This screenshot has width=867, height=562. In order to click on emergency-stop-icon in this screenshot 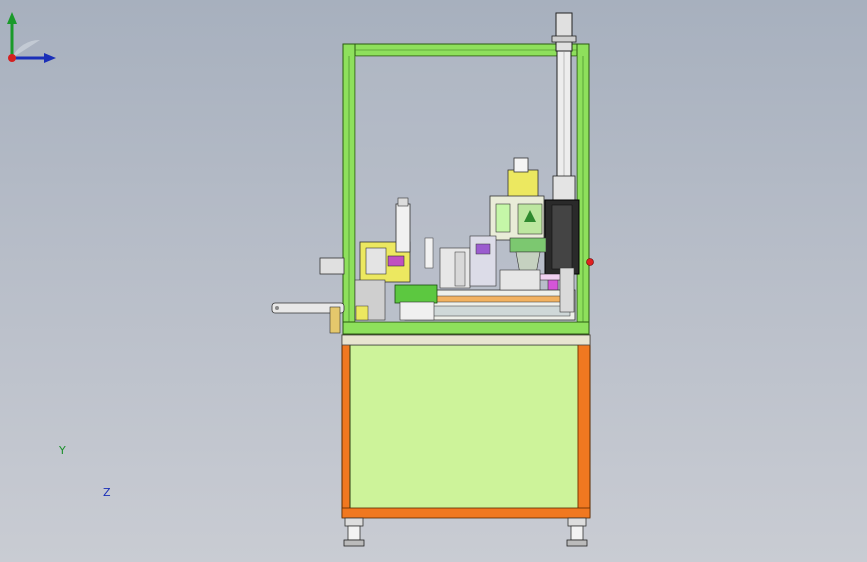, I will do `click(590, 262)`.